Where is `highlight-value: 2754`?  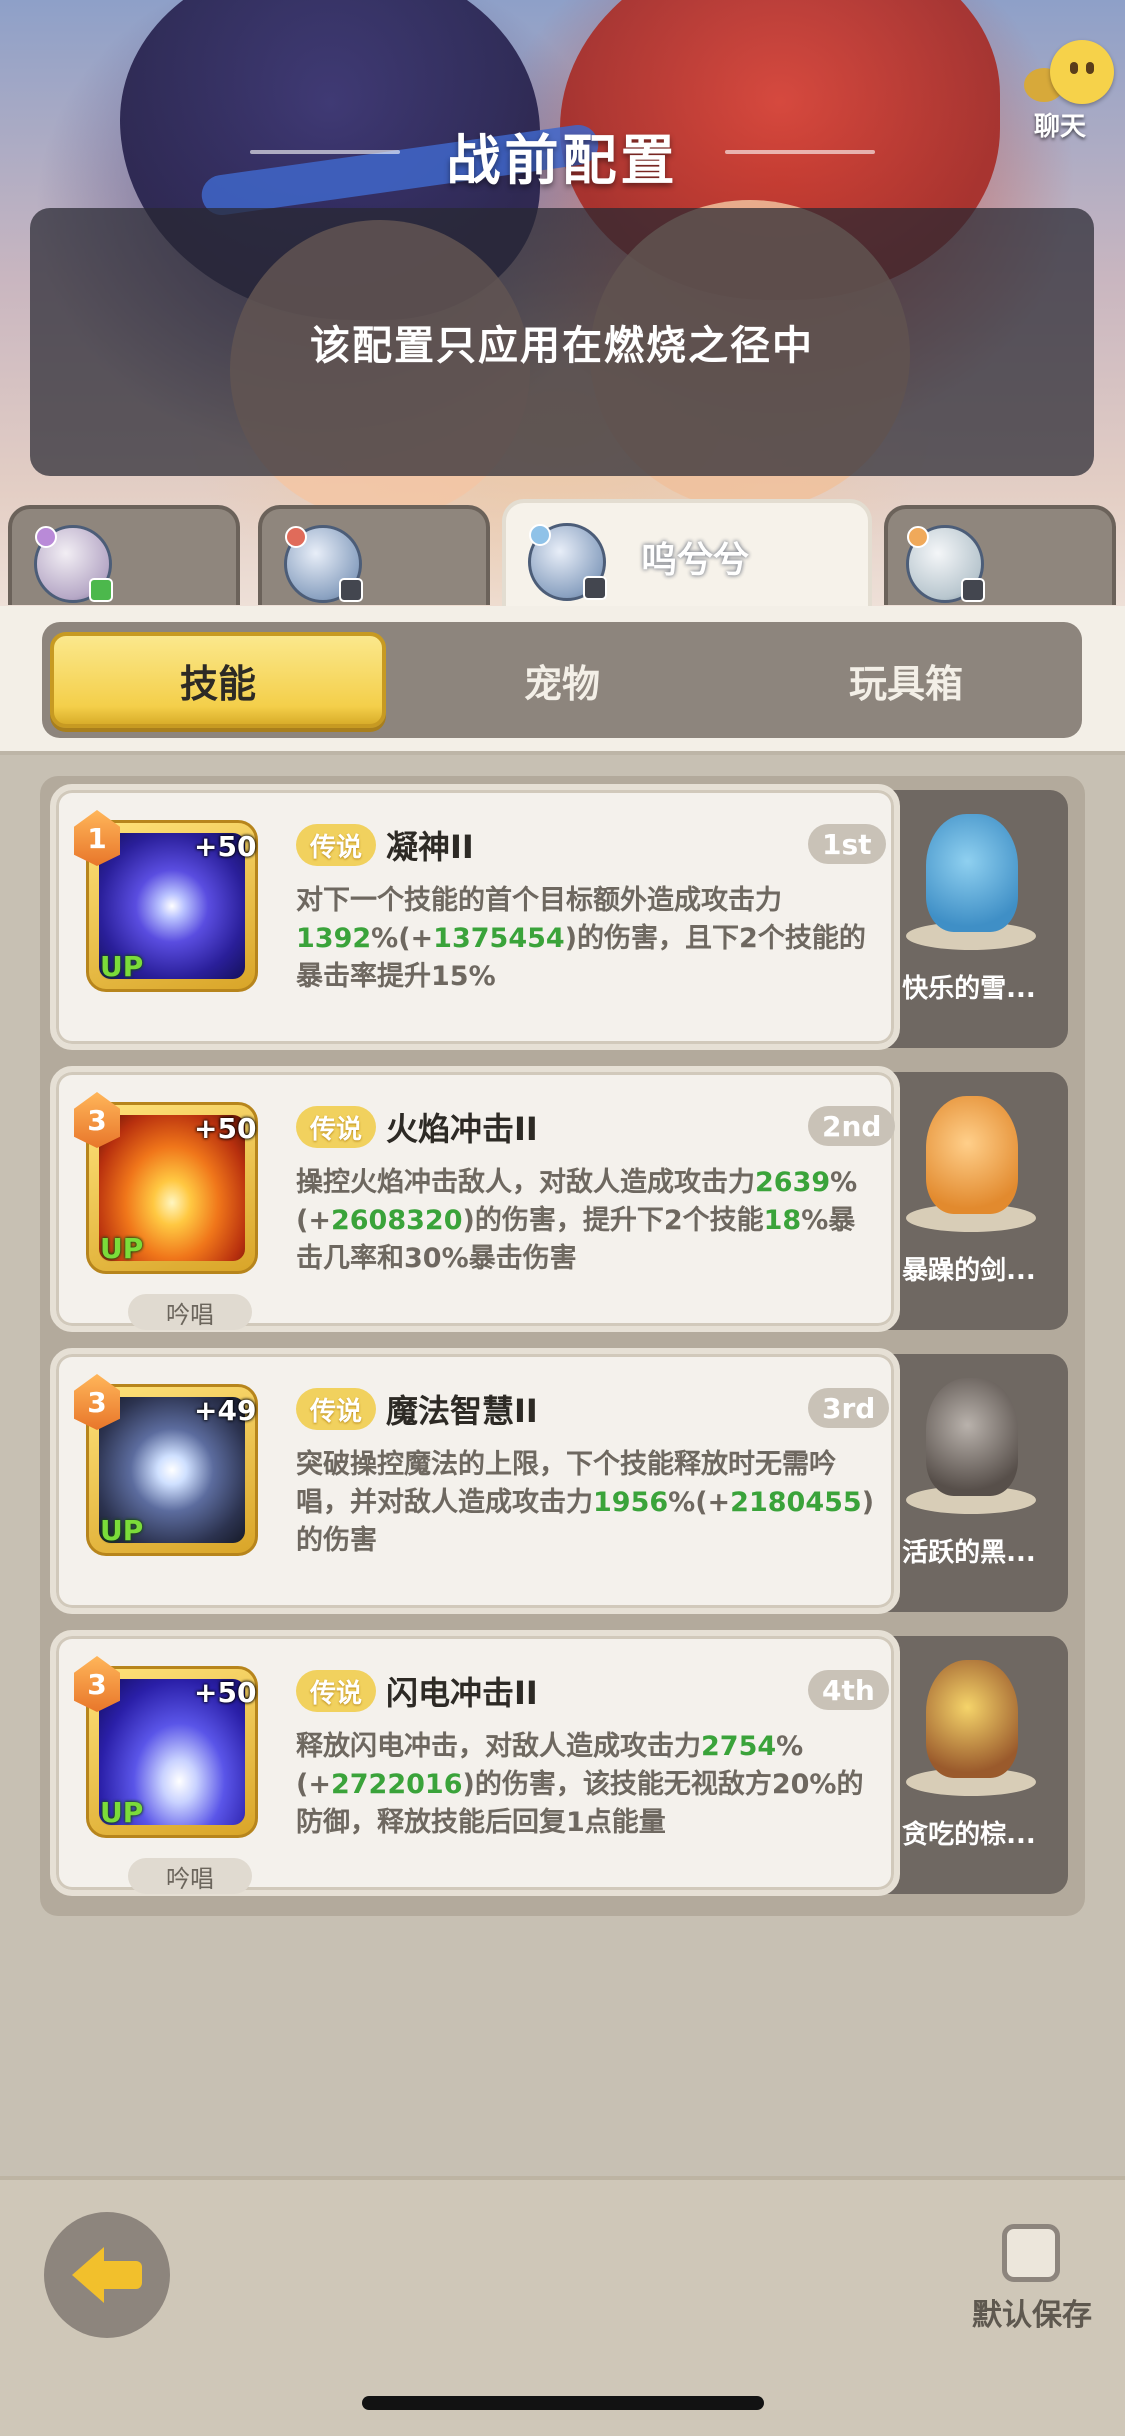
highlight-value: 2754 is located at coordinates (739, 1746).